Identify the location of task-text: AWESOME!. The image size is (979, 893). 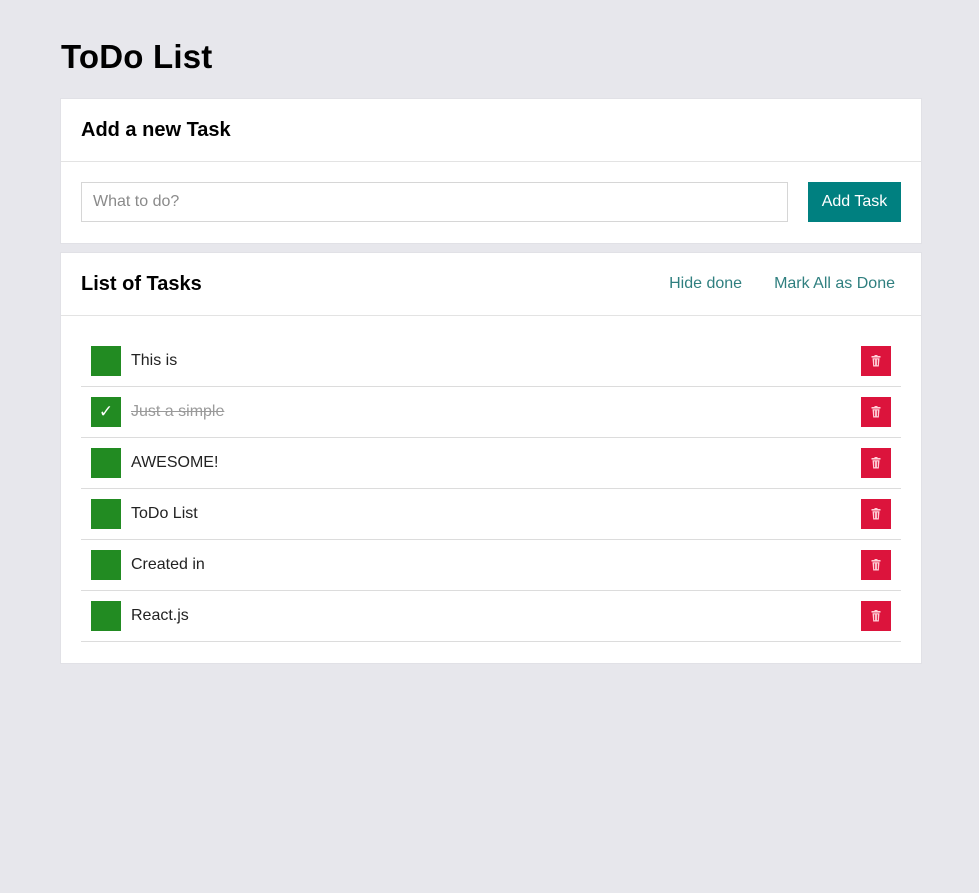
(175, 462).